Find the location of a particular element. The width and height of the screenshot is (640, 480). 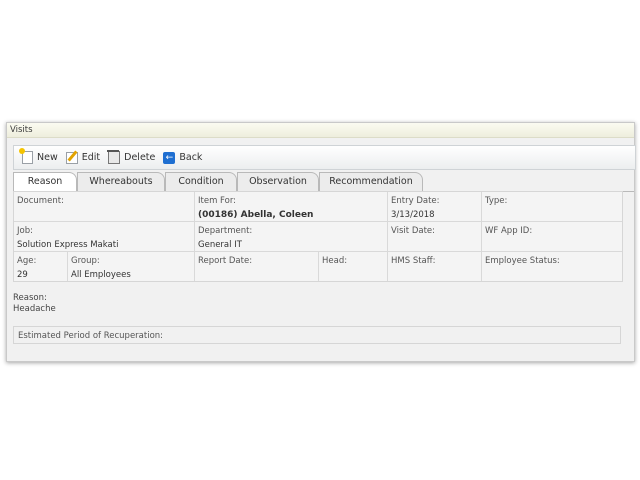

tab-condition: Condition is located at coordinates (201, 181).